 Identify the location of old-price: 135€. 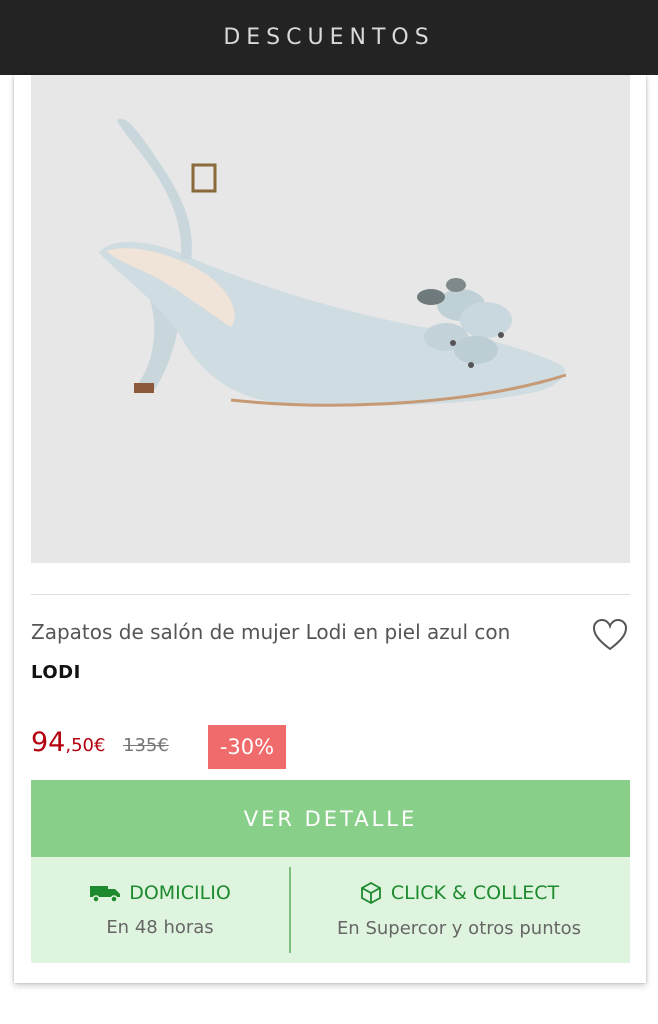
(146, 745).